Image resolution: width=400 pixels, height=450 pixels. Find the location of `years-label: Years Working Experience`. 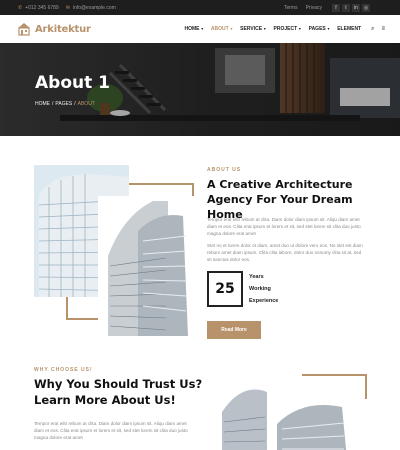

years-label: Years Working Experience is located at coordinates (263, 289).